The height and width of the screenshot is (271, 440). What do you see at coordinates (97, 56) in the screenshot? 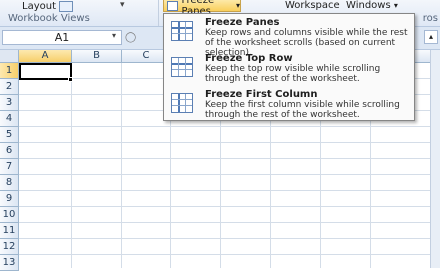
I see `column-header-b: B` at bounding box center [97, 56].